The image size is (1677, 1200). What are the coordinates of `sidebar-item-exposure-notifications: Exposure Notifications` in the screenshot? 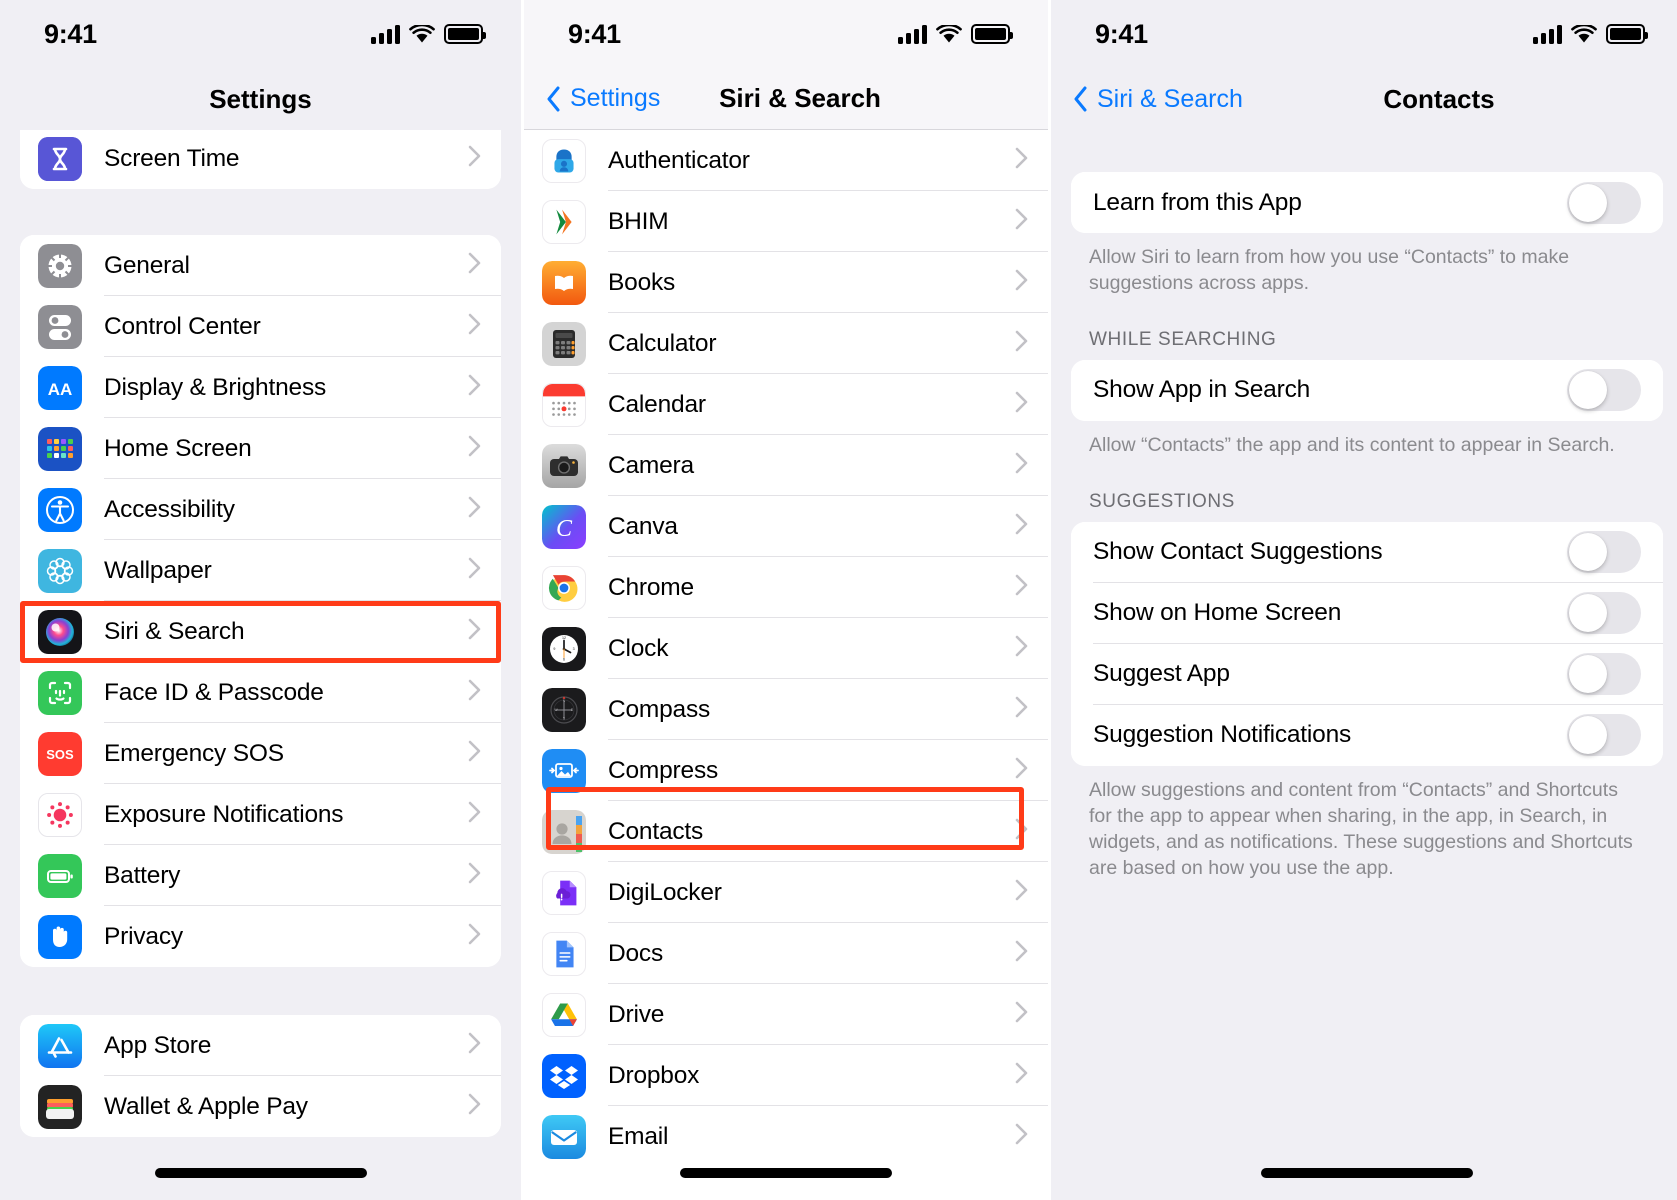 It's located at (260, 814).